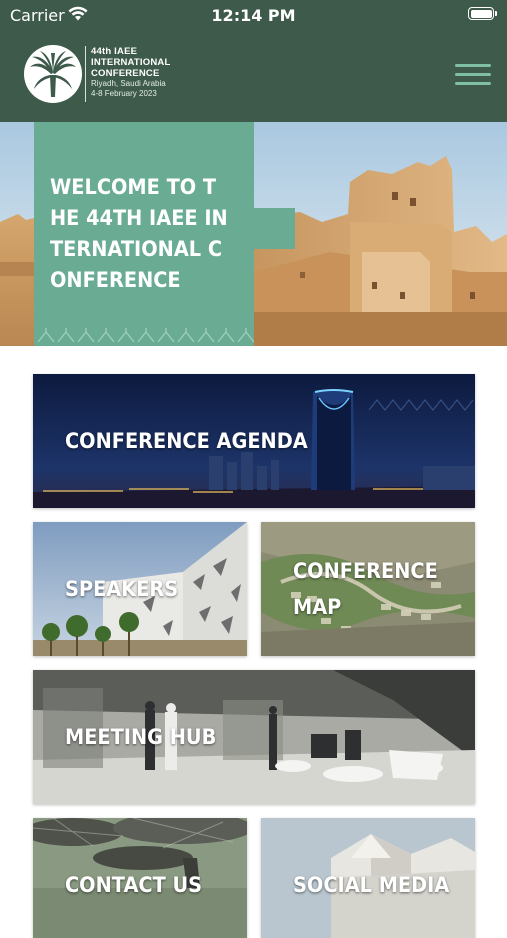  I want to click on status-time: 12:14 PM, so click(253, 15).